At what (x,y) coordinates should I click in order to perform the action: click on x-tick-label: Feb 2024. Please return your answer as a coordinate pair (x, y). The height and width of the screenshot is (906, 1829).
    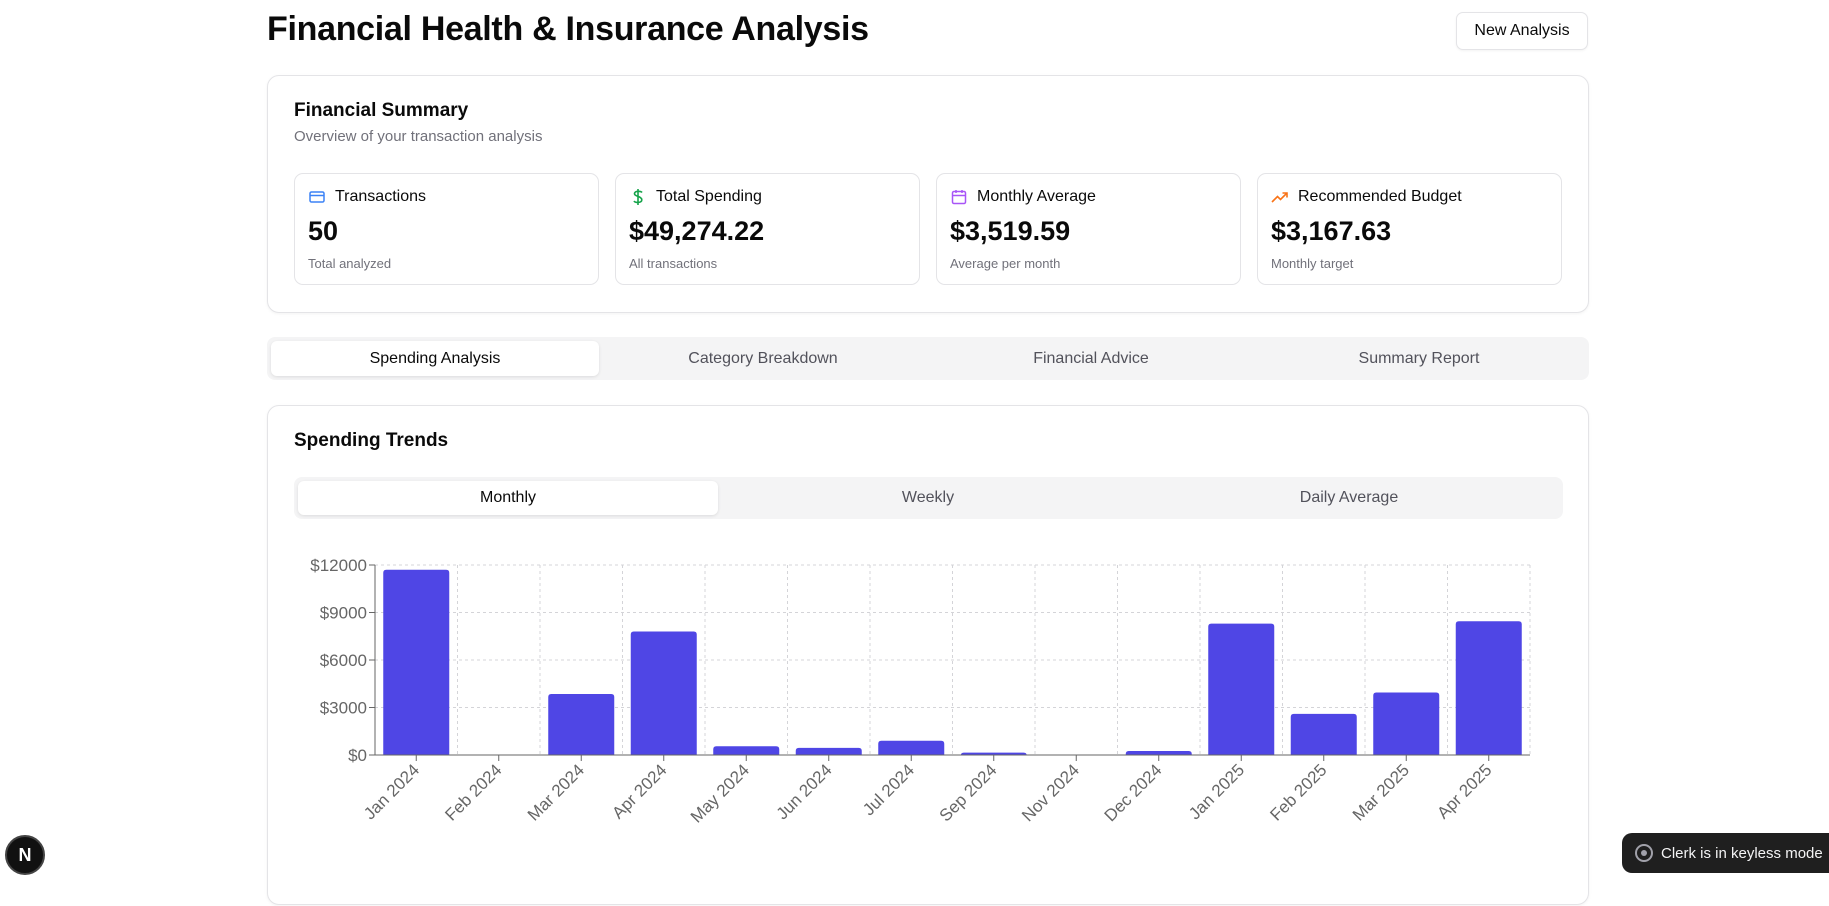
    Looking at the image, I should click on (473, 792).